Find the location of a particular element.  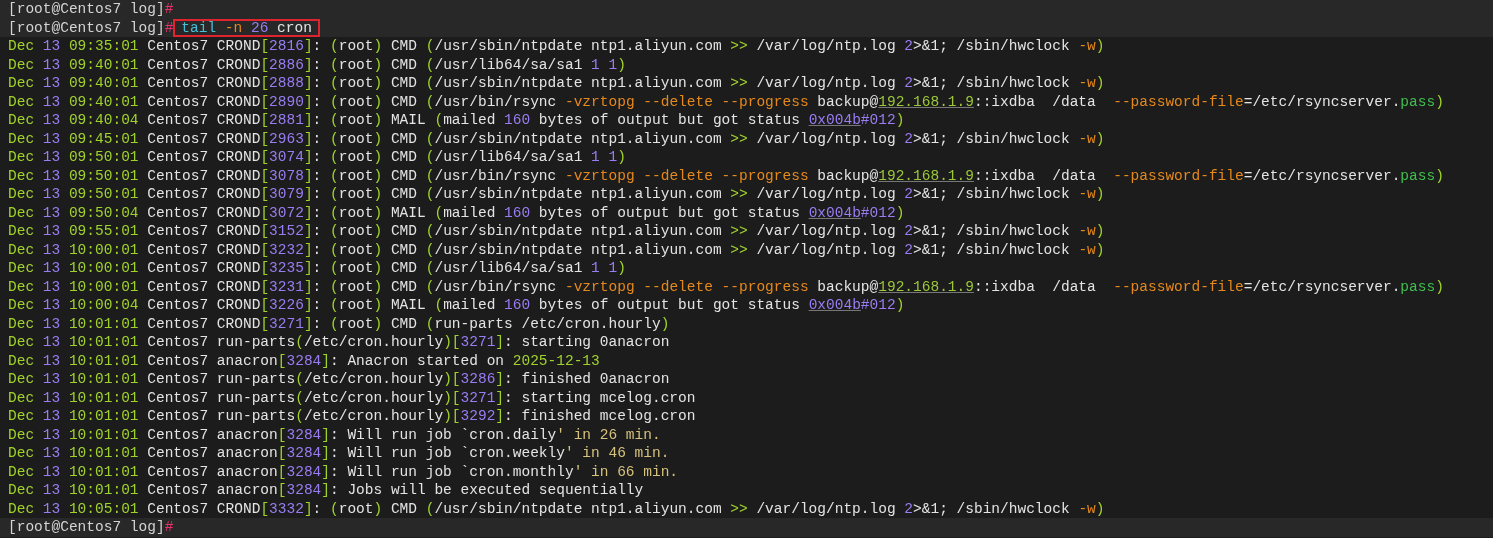

log-line: Dec 13 10:01:01 Centos7 run-parts(/etc/cron.hourly)[3292]: finished mcelog.cron is located at coordinates (352, 416).